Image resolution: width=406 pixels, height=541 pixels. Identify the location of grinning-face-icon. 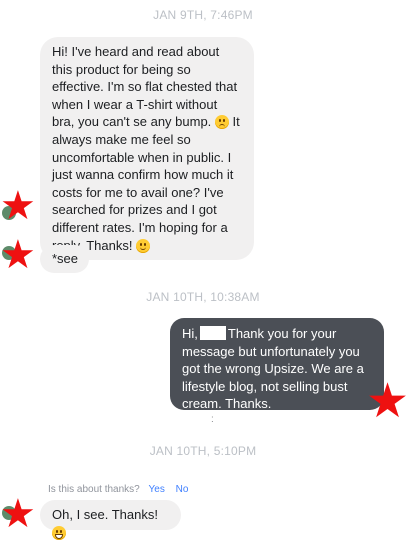
(59, 532).